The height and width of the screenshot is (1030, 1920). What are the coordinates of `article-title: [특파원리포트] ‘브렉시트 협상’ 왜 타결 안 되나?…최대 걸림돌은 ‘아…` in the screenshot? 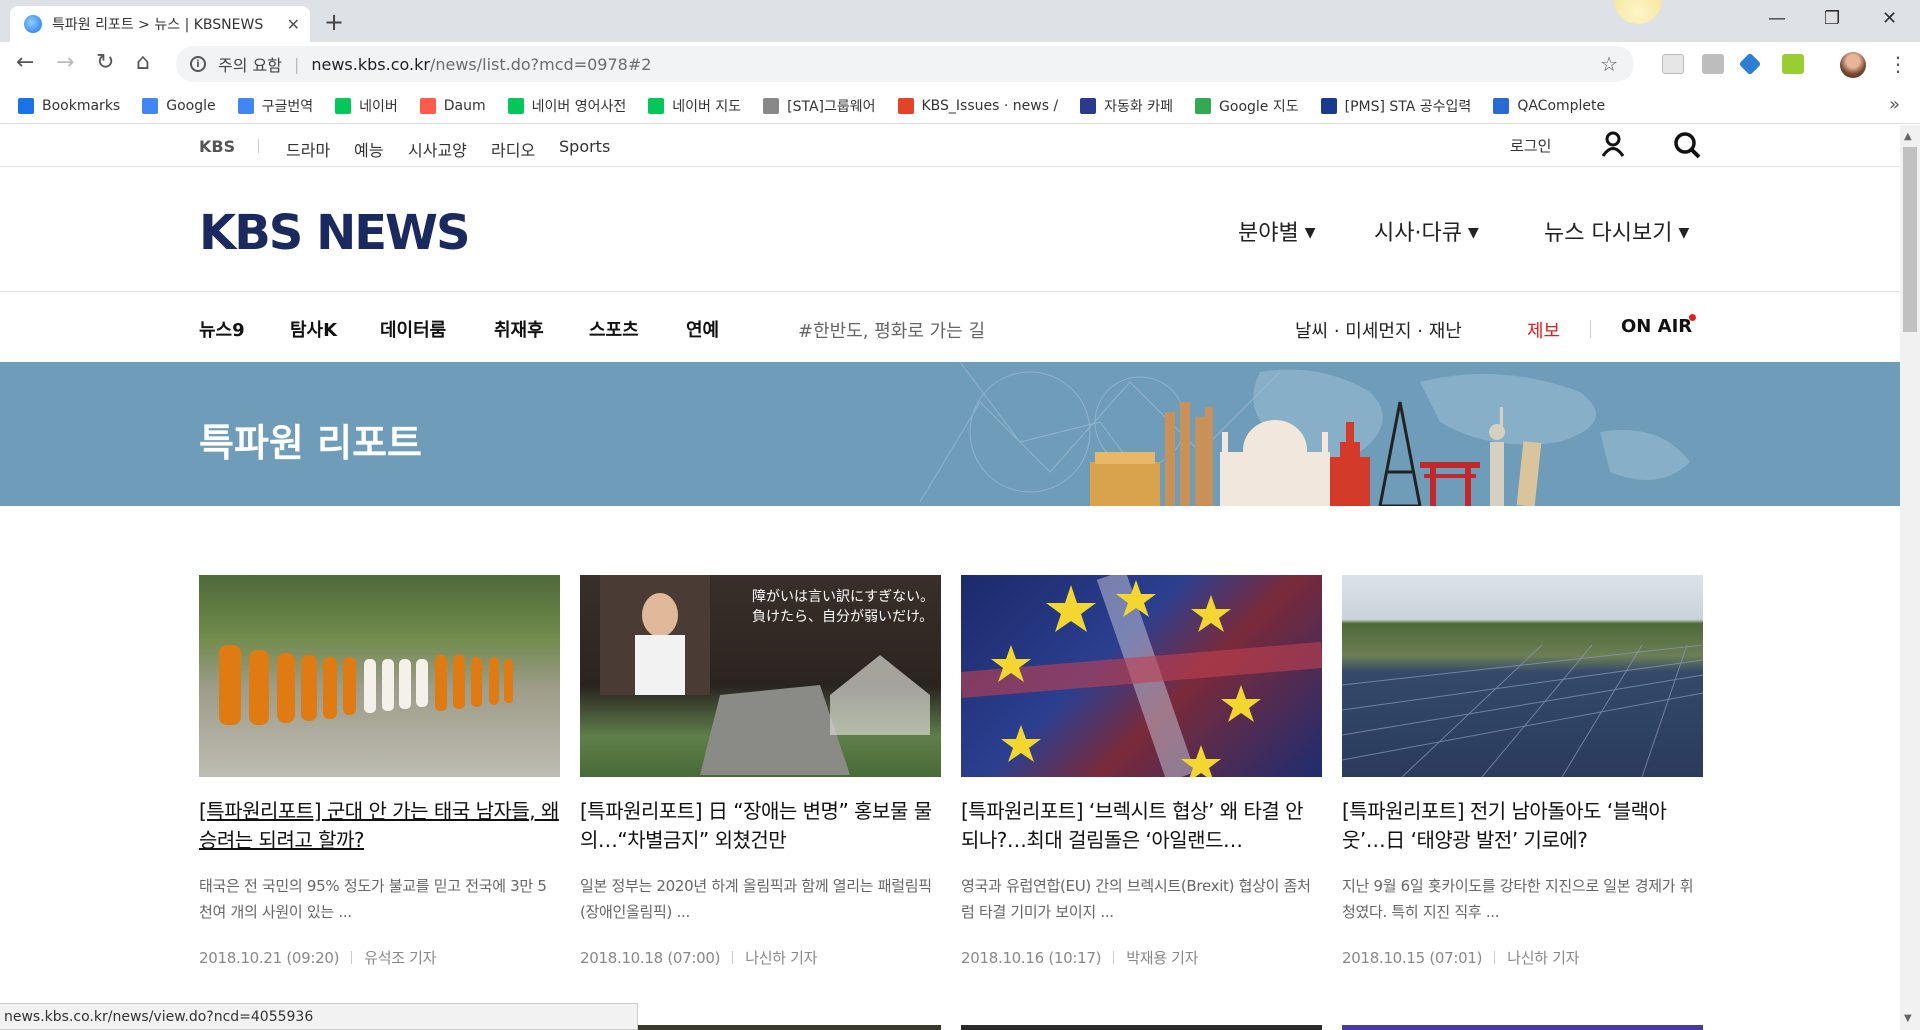 It's located at (1141, 826).